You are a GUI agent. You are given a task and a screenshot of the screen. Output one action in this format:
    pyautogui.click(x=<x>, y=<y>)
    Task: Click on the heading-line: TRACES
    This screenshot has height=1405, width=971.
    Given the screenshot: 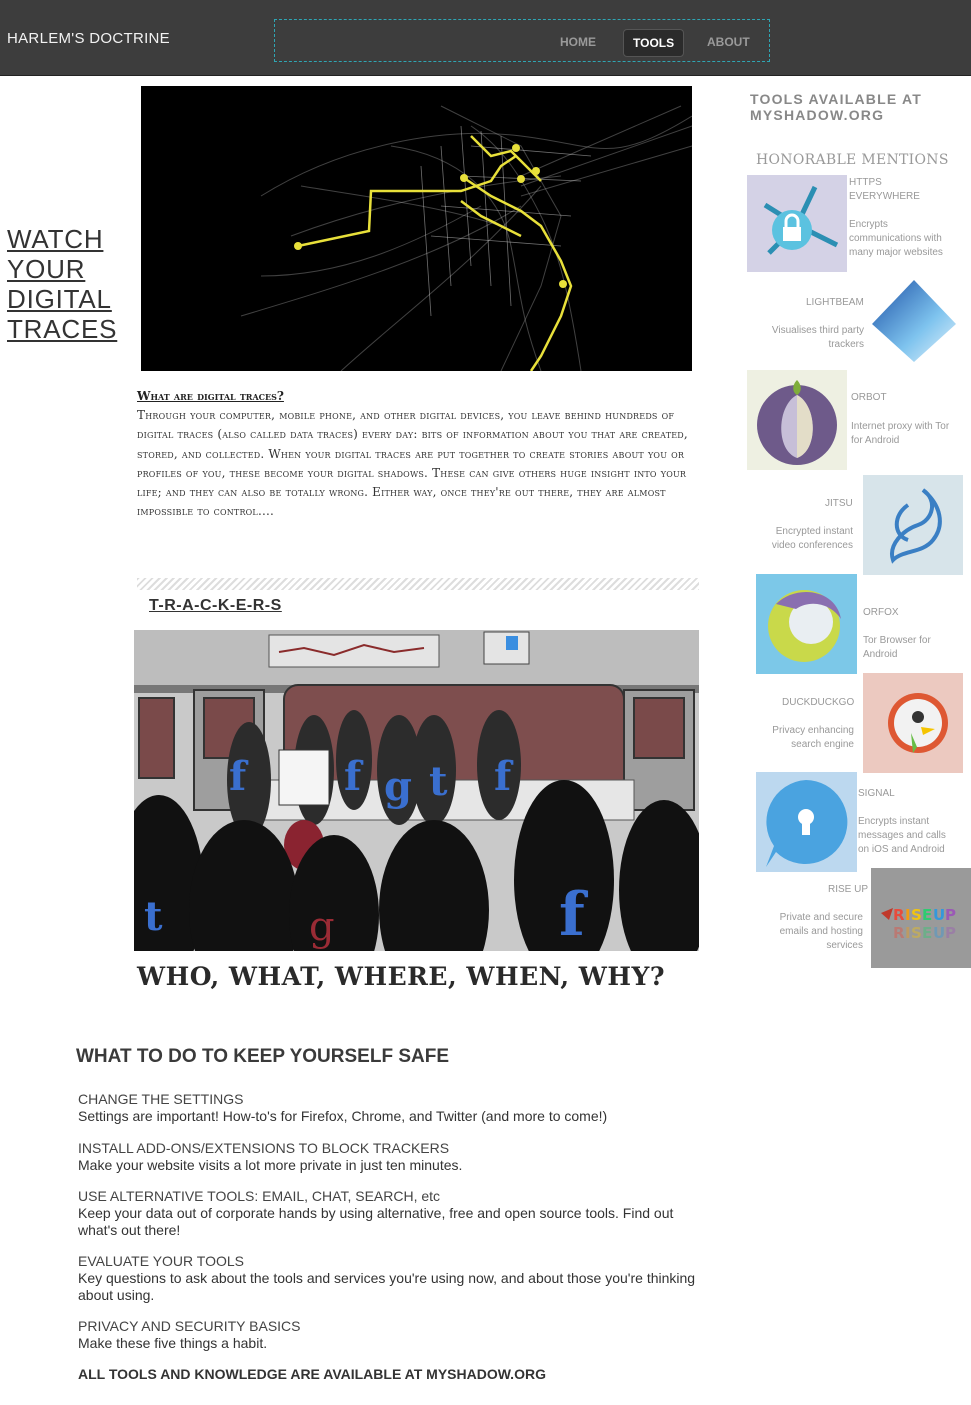 What is the action you would take?
    pyautogui.click(x=62, y=329)
    